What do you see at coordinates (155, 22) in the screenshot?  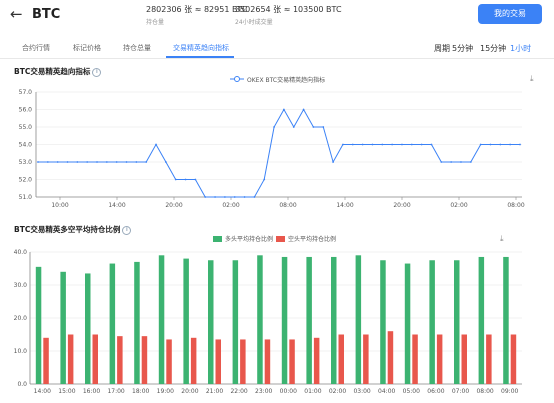 I see `open-interest-label: 持仓量` at bounding box center [155, 22].